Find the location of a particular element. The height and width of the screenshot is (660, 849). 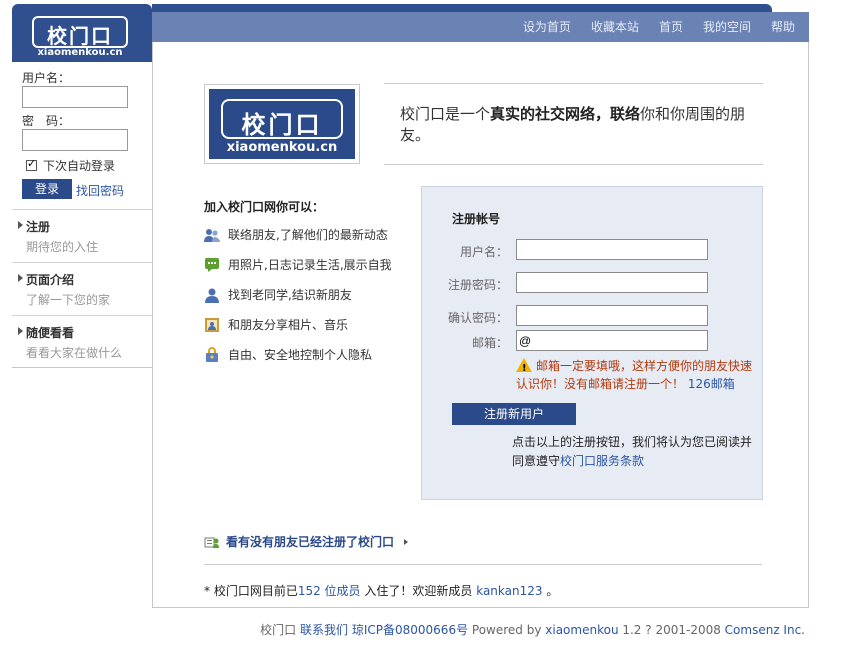

chevron-right-icon is located at coordinates (406, 541).